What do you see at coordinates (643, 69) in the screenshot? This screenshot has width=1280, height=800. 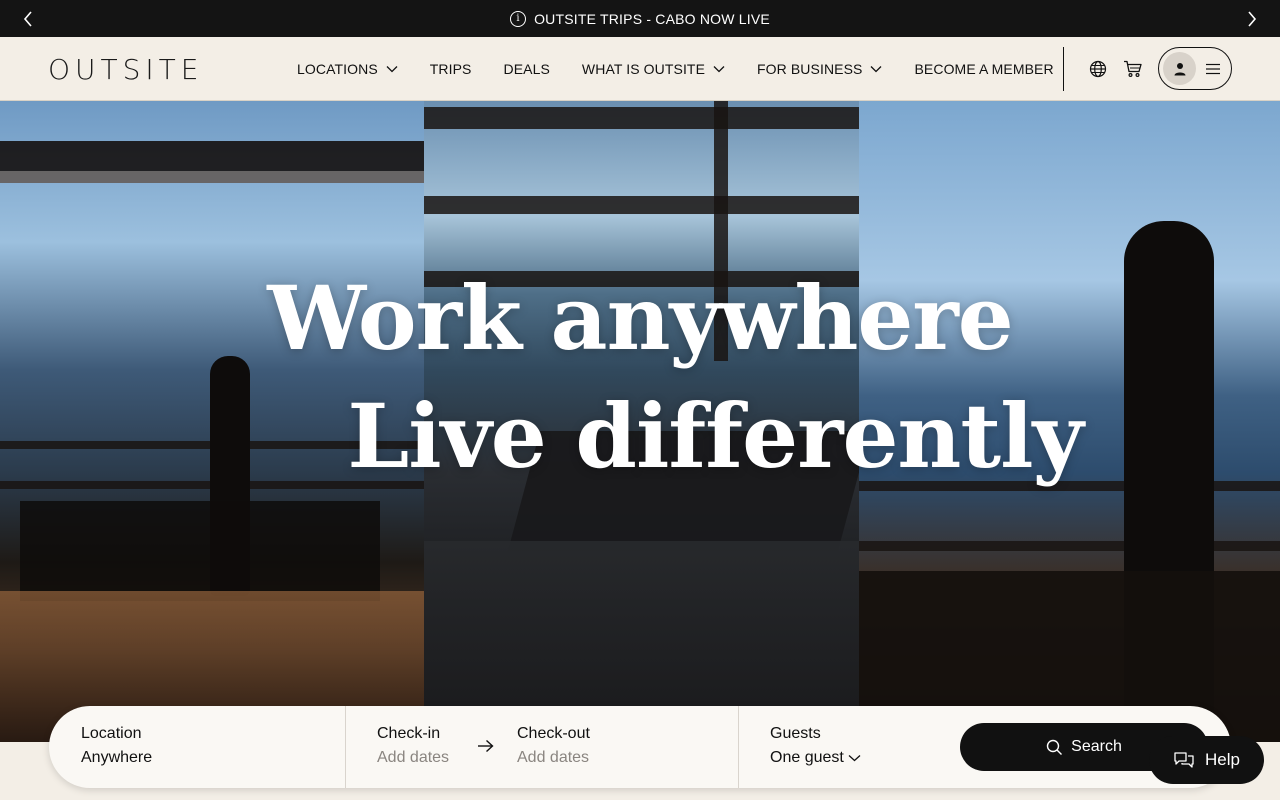 I see `nav-what-is-outsite-label: WHAT IS OUTSITE` at bounding box center [643, 69].